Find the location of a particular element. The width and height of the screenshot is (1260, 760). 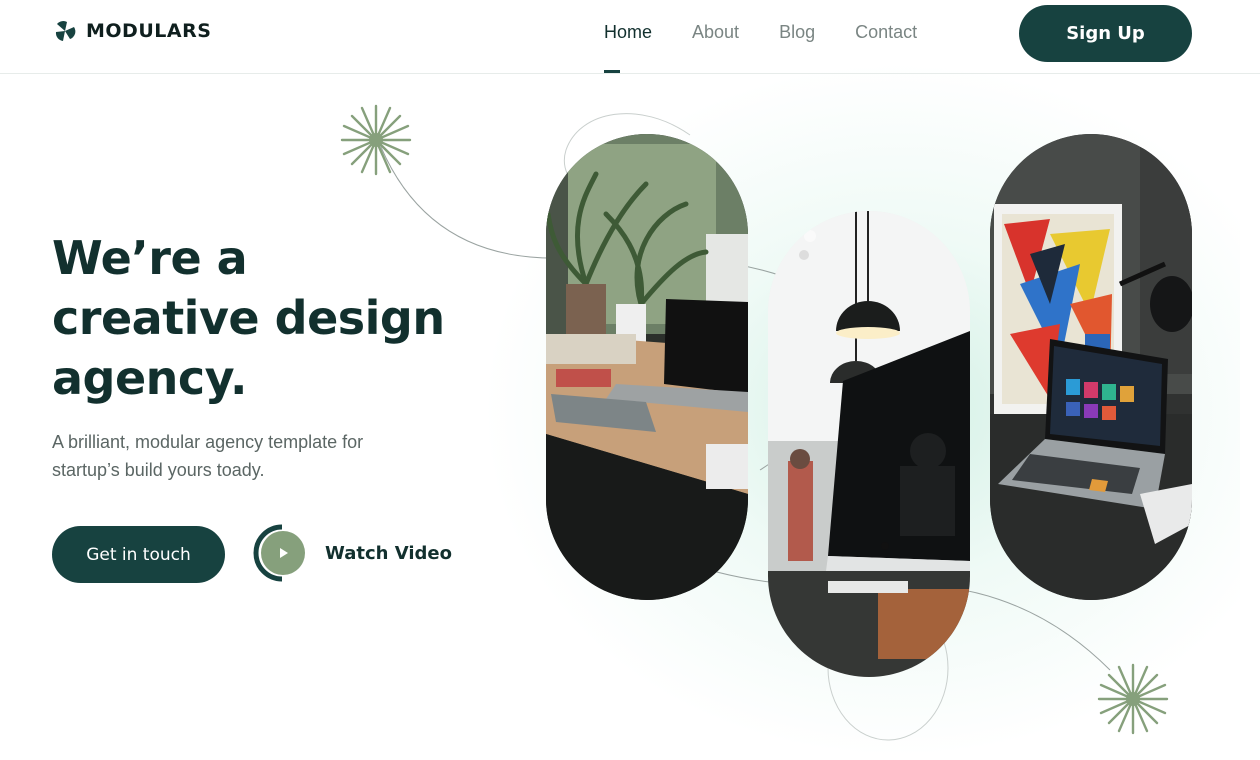

site-header: MODULARS Home About Blog Contact Sign Up is located at coordinates (630, 37).